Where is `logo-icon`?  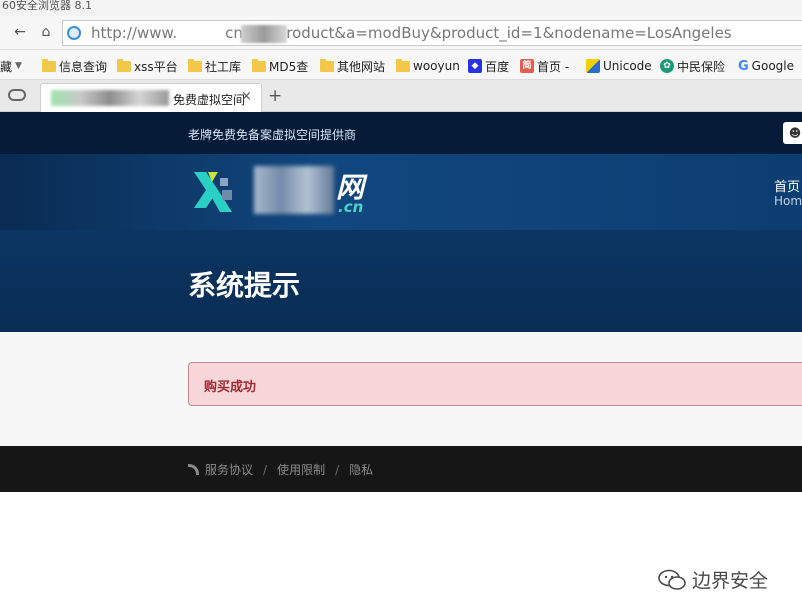 logo-icon is located at coordinates (217, 192).